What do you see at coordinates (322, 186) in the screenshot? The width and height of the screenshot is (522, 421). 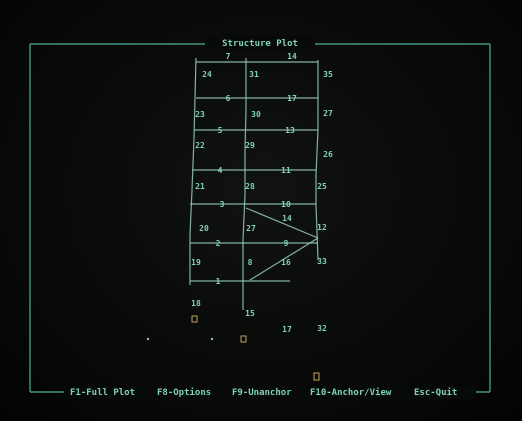 I see `joint-label: 25` at bounding box center [322, 186].